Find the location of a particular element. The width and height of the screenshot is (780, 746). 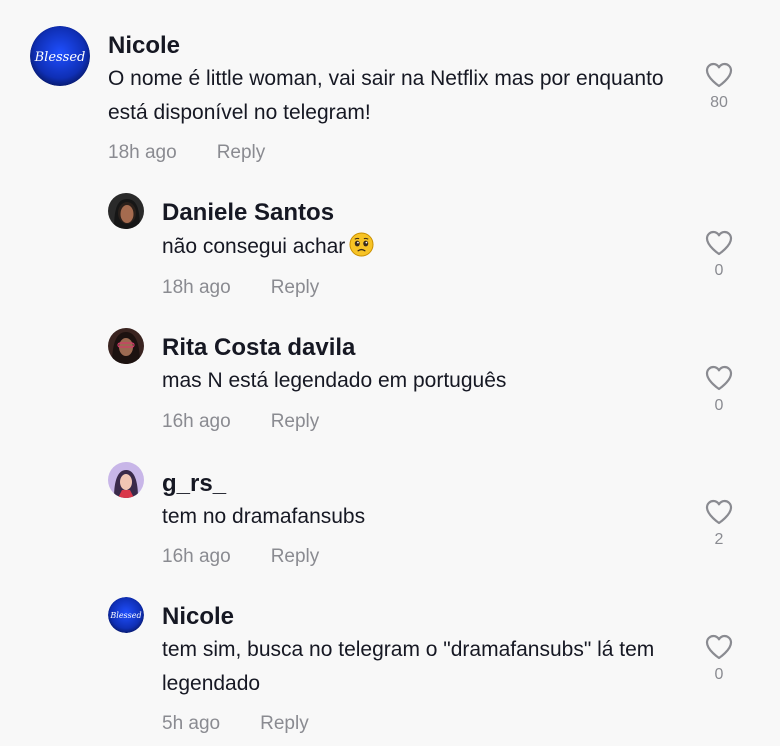

comment-text: tem no dramafansubs is located at coordinates (264, 516).